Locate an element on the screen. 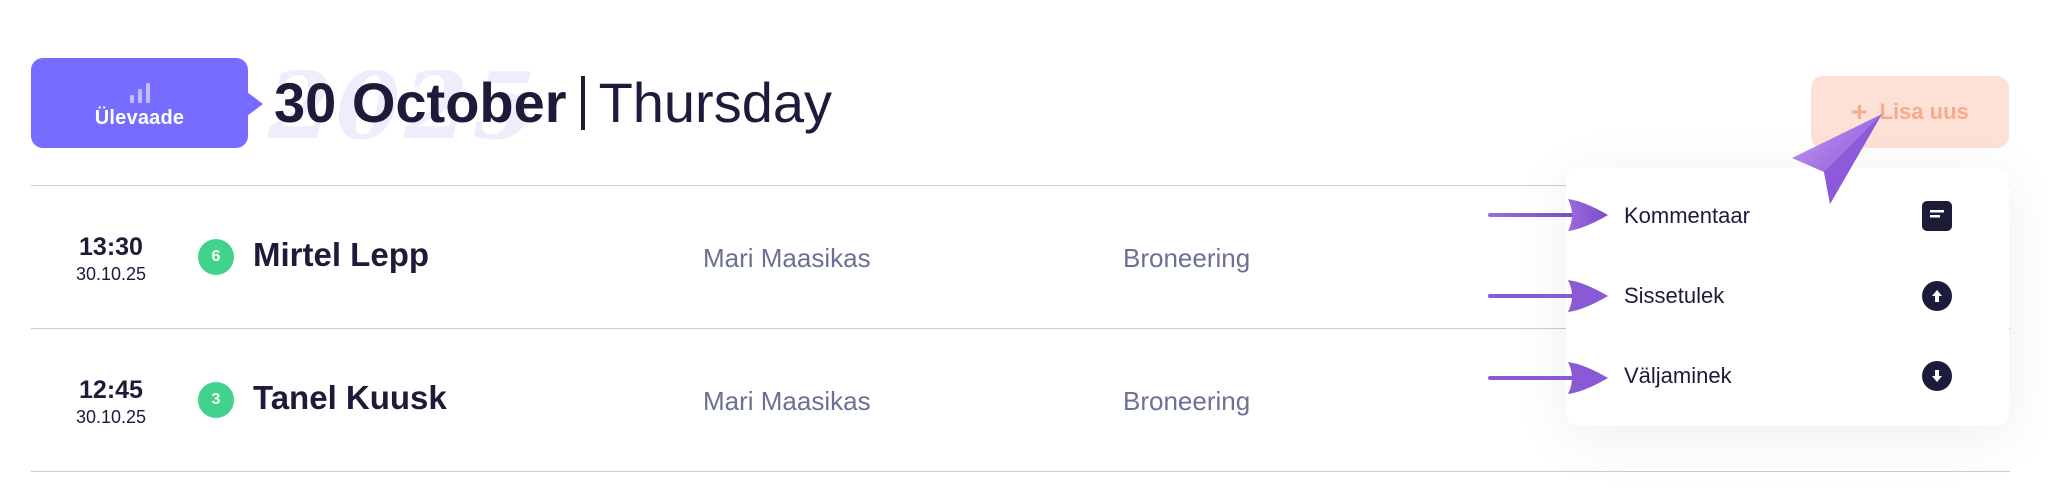  date-main: 30 October is located at coordinates (420, 102).